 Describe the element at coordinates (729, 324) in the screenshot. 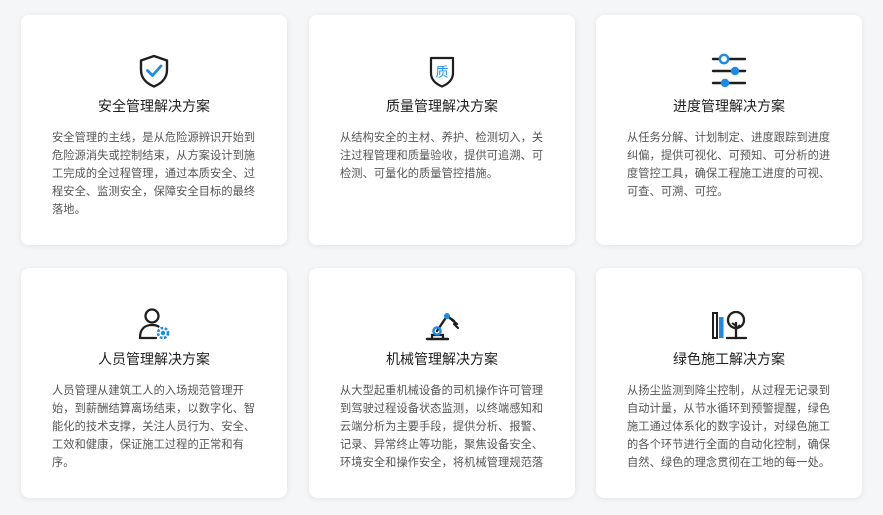

I see `green-tree-icon` at that location.